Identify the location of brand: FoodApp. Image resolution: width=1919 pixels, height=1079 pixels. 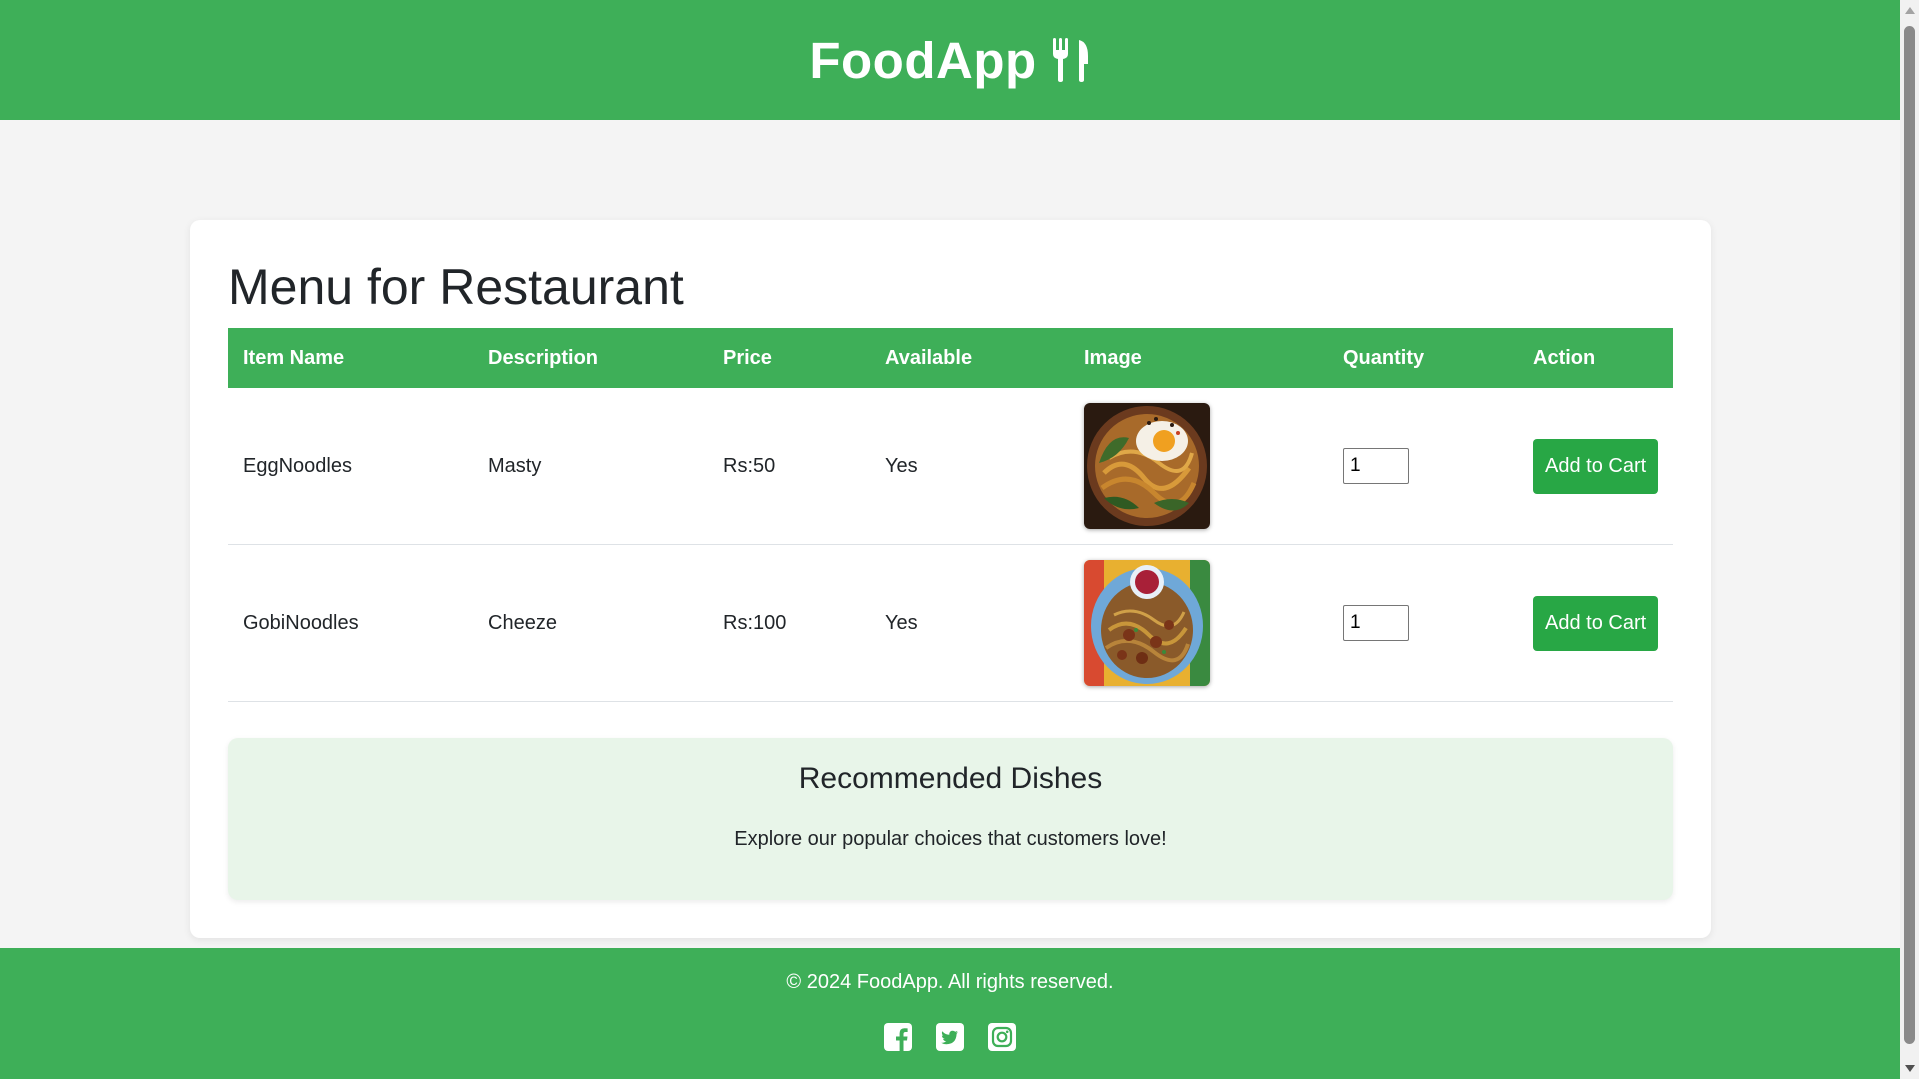
(949, 60).